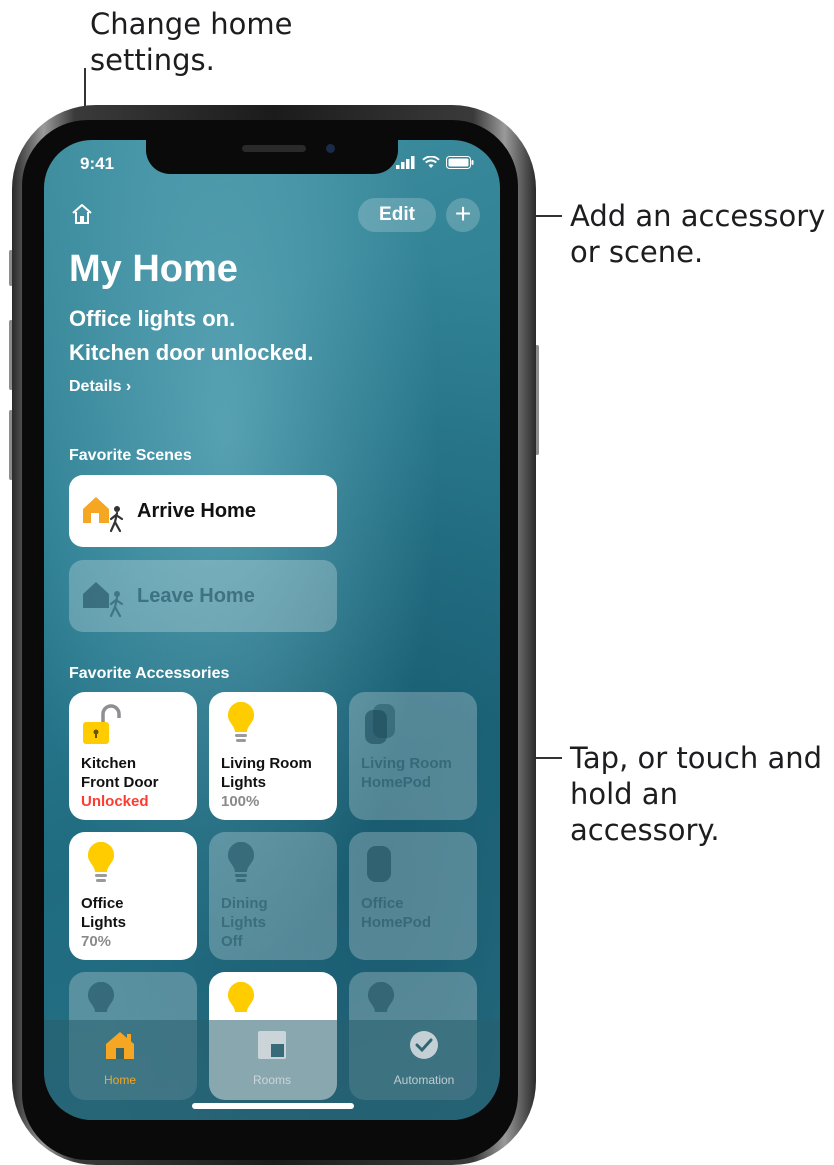 The image size is (834, 1165). I want to click on scene-arrive-home: Arrive Home, so click(203, 511).